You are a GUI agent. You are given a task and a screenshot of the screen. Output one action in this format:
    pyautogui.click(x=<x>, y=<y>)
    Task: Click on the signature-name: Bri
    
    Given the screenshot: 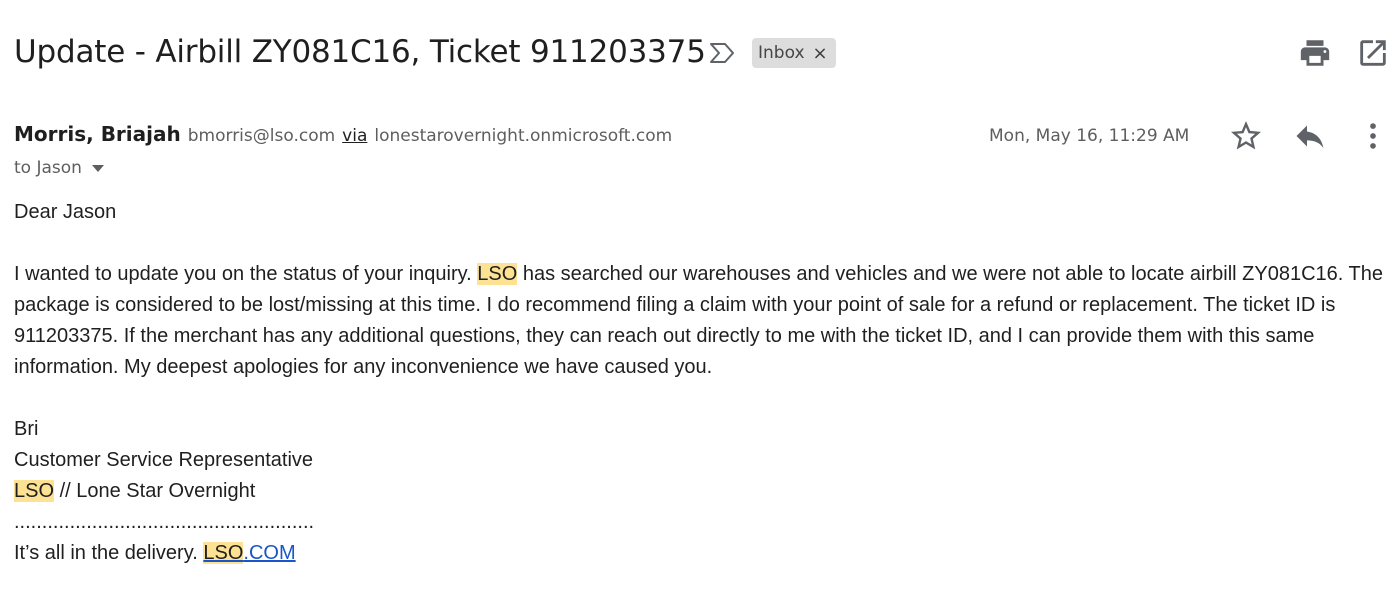 What is the action you would take?
    pyautogui.click(x=26, y=429)
    